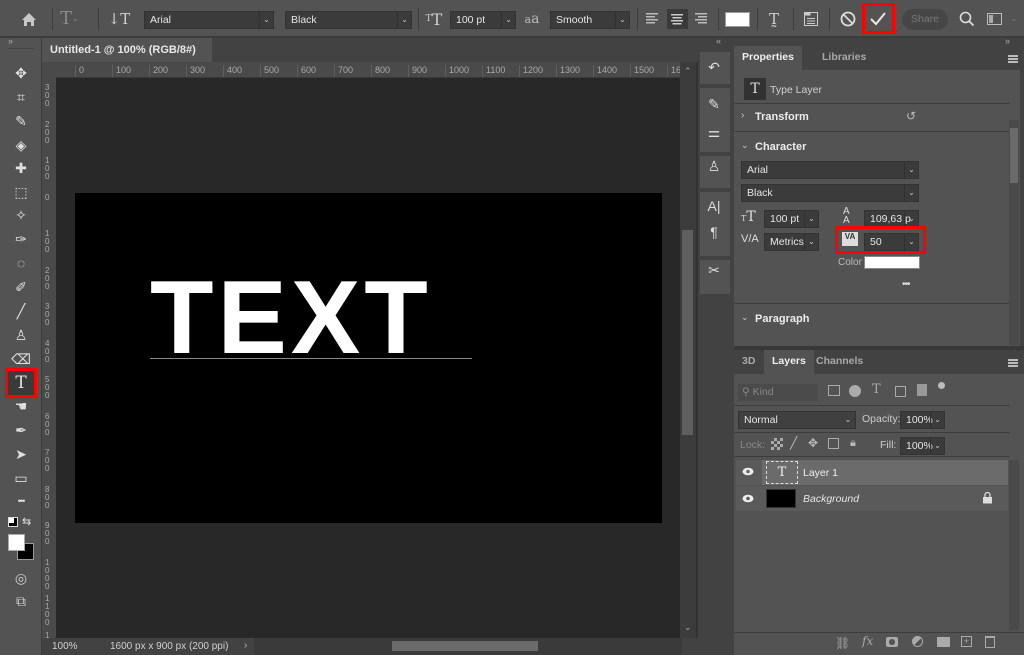  Describe the element at coordinates (830, 193) in the screenshot. I see `properties-font-style-select: Black ⌄` at that location.